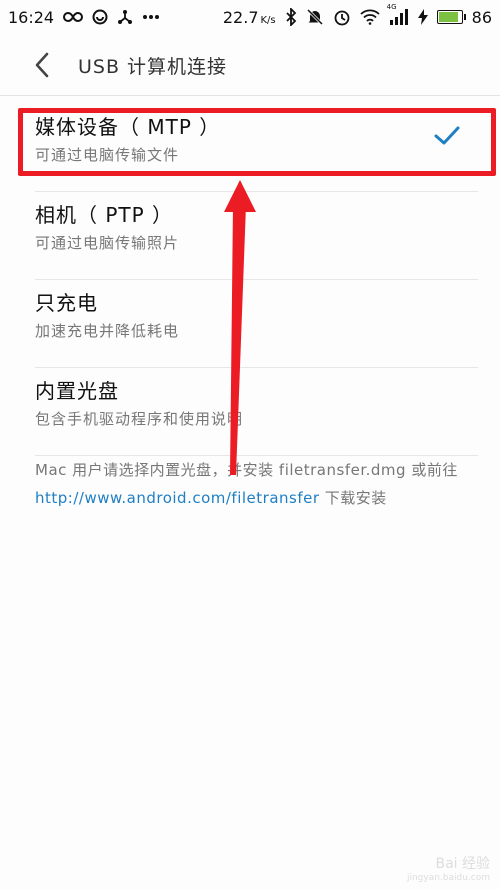  Describe the element at coordinates (177, 498) in the screenshot. I see `filetransfer-link: http://www.android.com/filetransfer` at that location.